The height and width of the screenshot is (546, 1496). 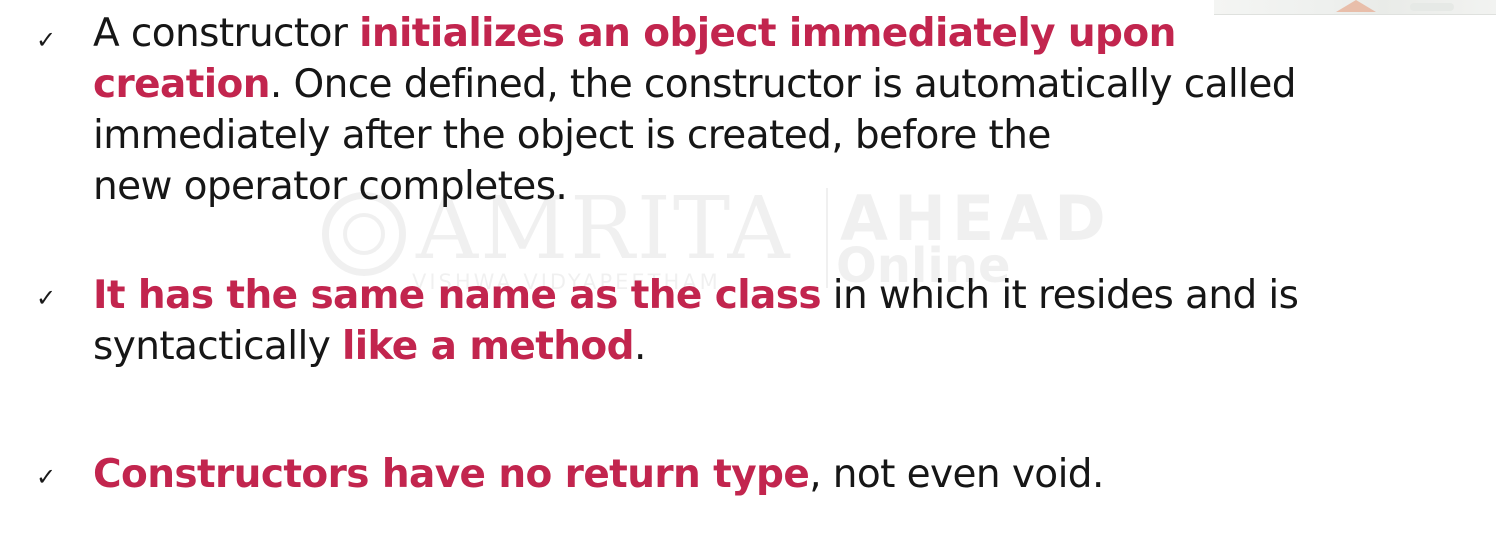 What do you see at coordinates (1059, 295) in the screenshot?
I see `text-run: in which it resides and is` at bounding box center [1059, 295].